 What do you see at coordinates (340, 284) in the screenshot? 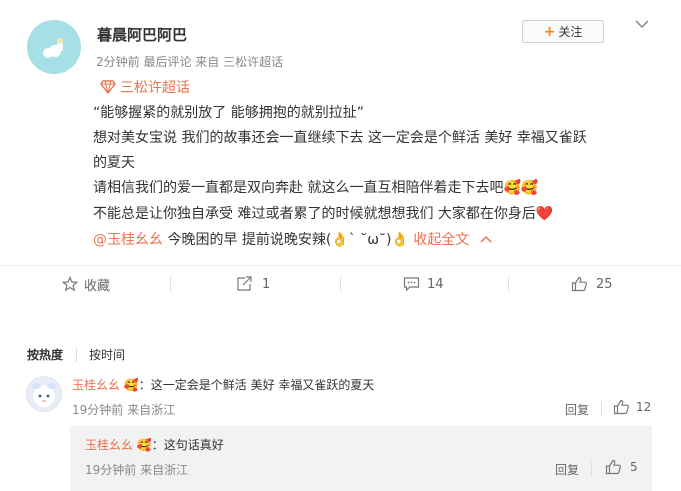
I see `post-toolbar: 收藏 1 14 25` at bounding box center [340, 284].